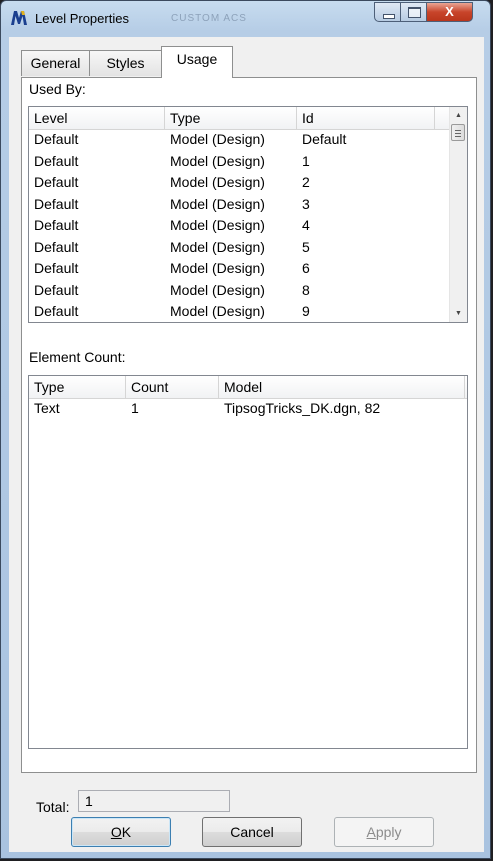  I want to click on table-row: Default Model (Design) 8, so click(239, 290).